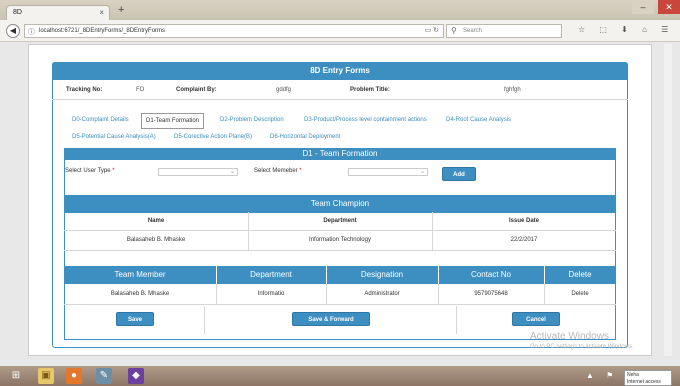  Describe the element at coordinates (140, 274) in the screenshot. I see `member-col-name: Team Member` at that location.